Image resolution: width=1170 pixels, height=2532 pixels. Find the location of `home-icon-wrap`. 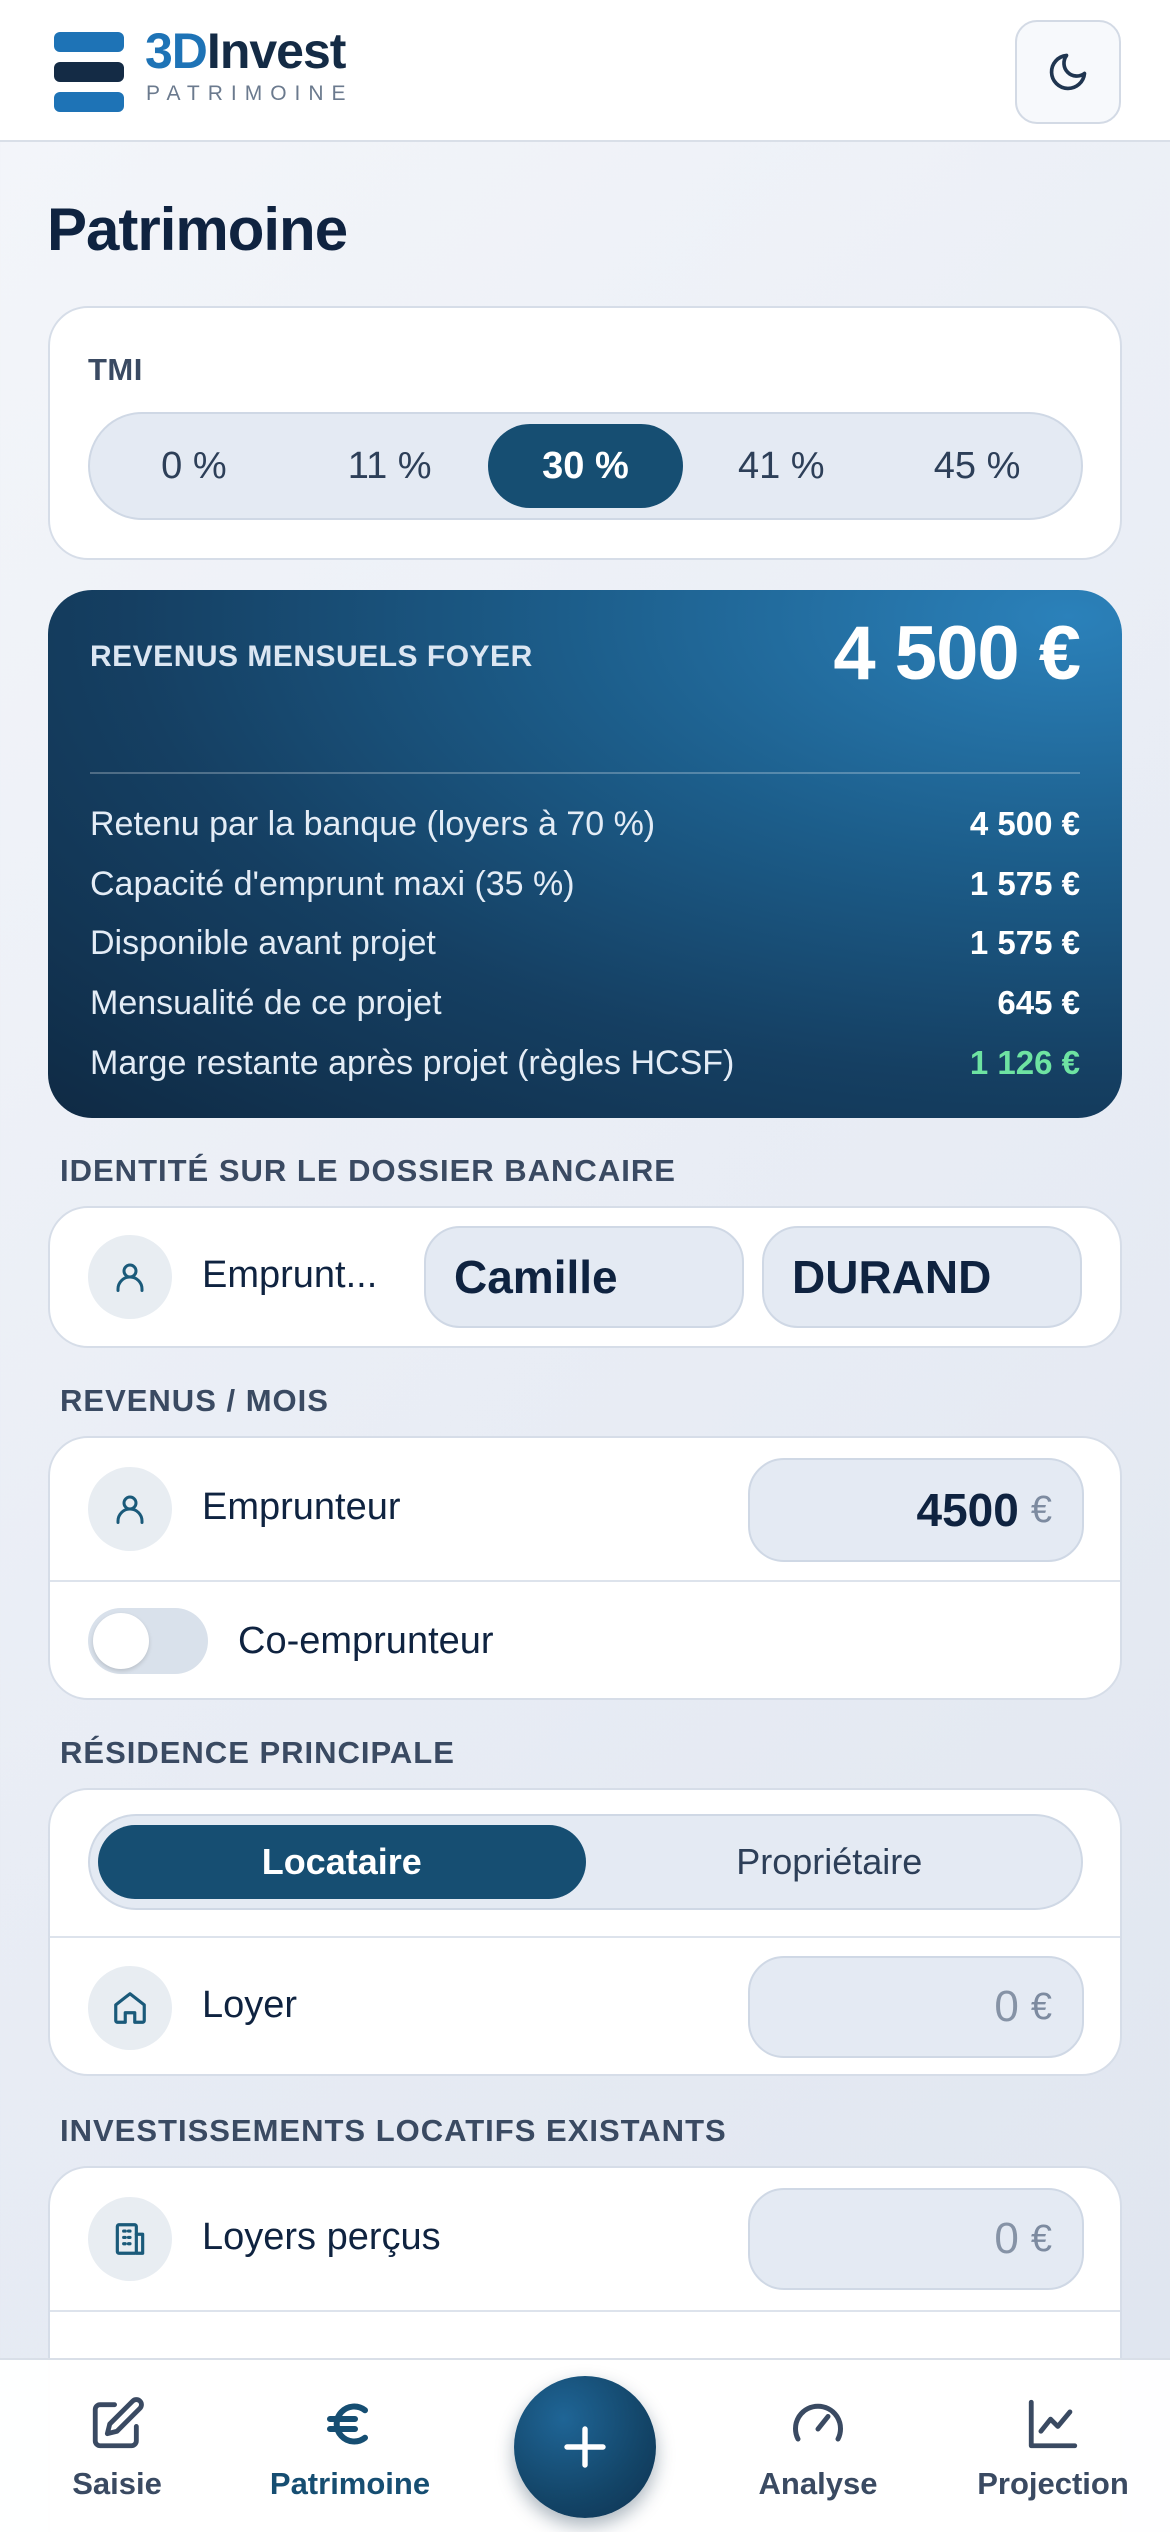

home-icon-wrap is located at coordinates (130, 2008).